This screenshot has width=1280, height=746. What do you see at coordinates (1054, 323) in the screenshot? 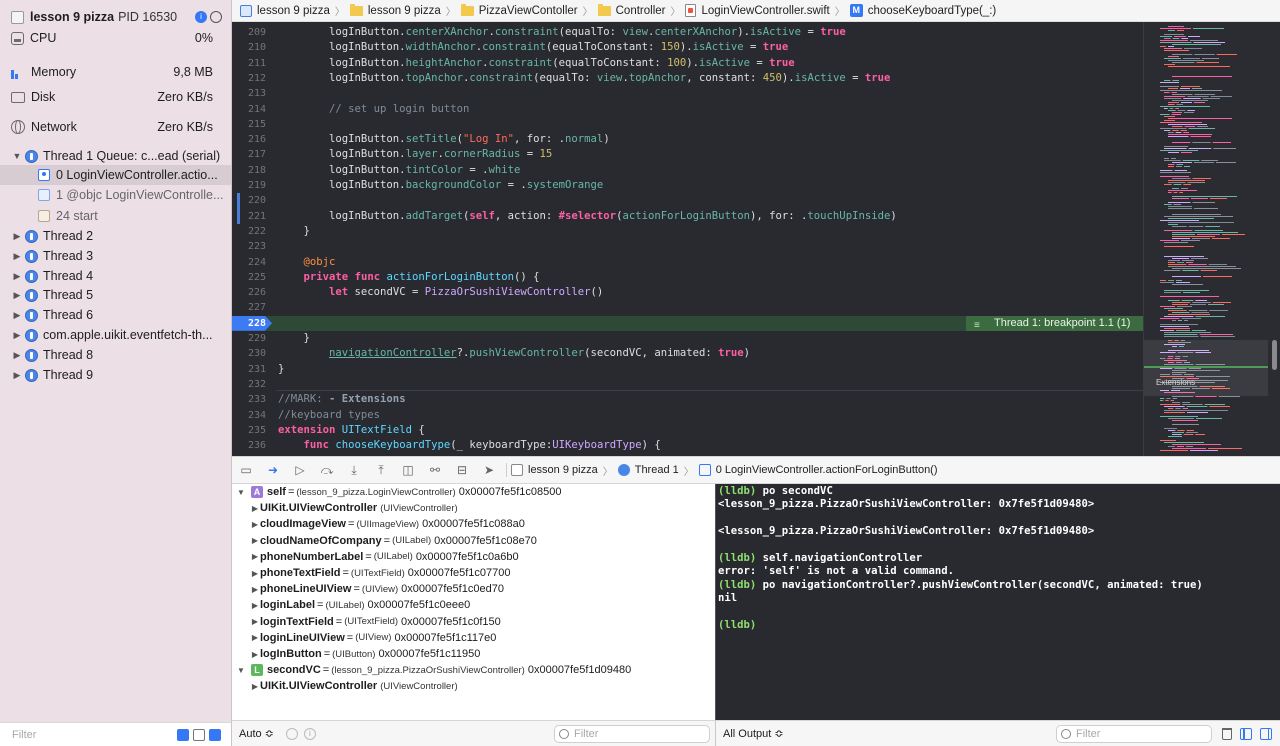
I see `breakpoint-banner: ≡ Thread 1: breakpoint 1.1 (1)` at bounding box center [1054, 323].